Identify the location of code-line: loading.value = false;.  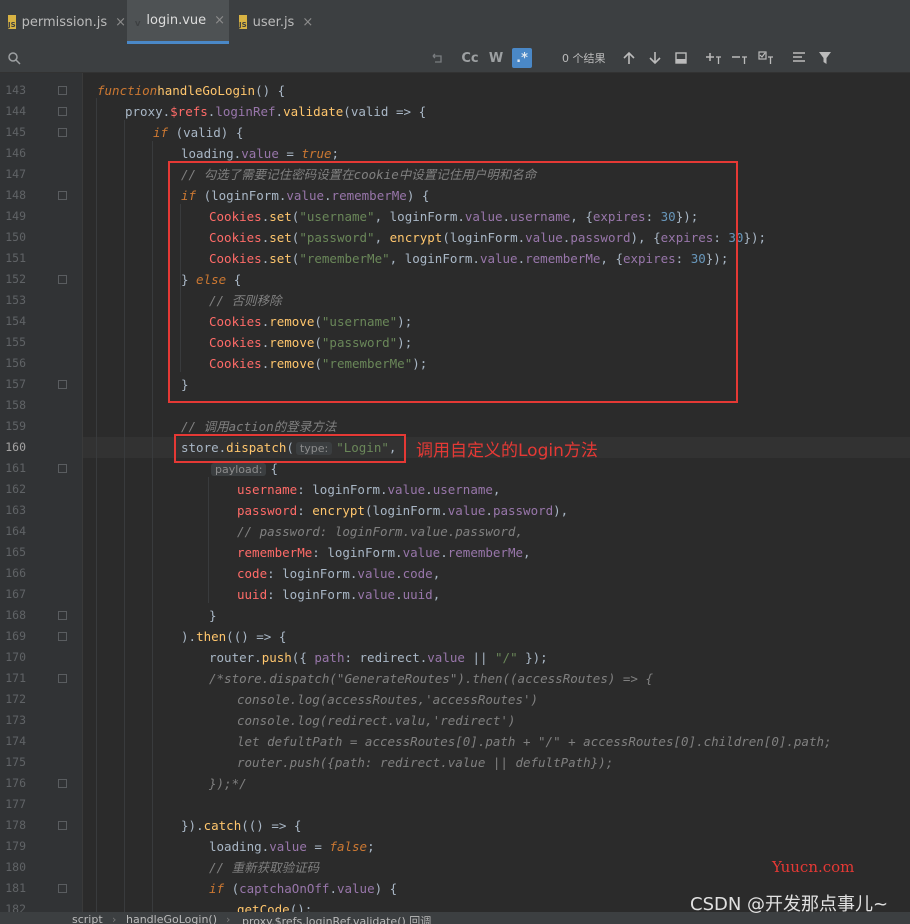
(292, 846).